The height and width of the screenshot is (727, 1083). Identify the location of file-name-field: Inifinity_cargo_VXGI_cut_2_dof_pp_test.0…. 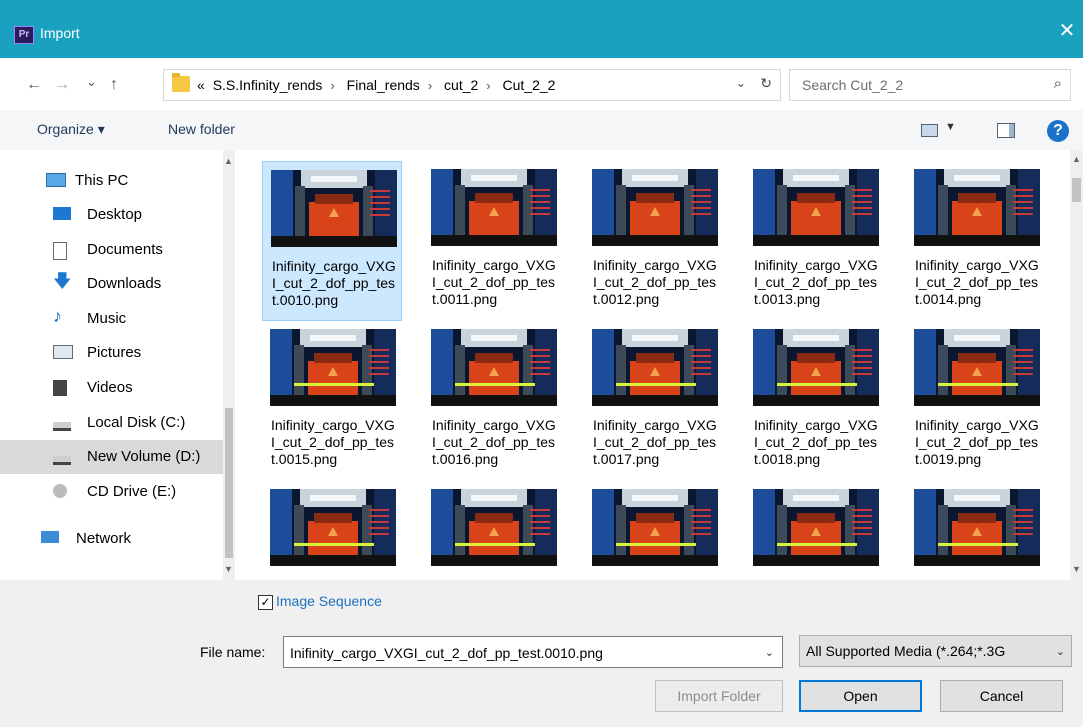
(533, 652).